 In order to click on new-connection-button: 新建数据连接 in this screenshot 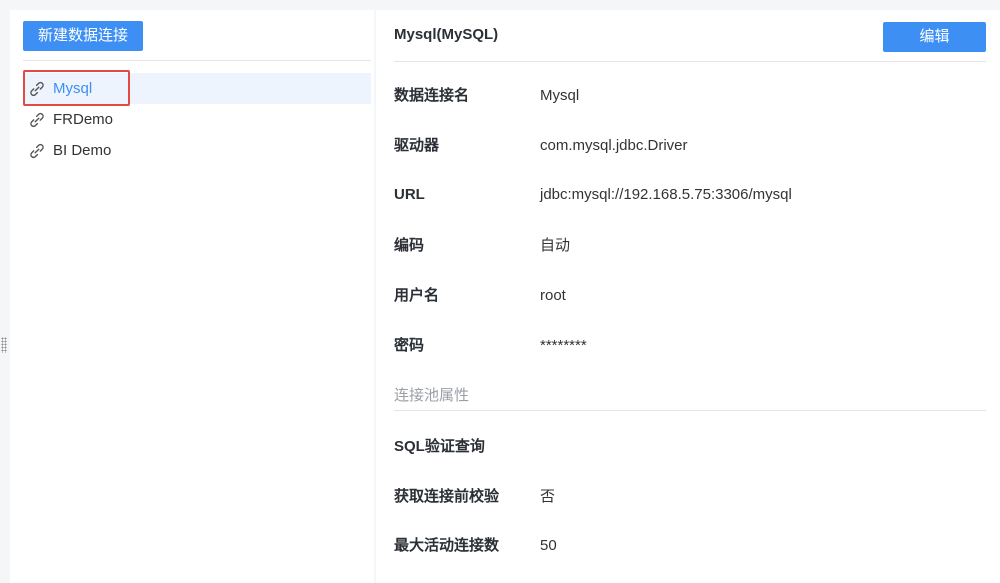, I will do `click(83, 36)`.